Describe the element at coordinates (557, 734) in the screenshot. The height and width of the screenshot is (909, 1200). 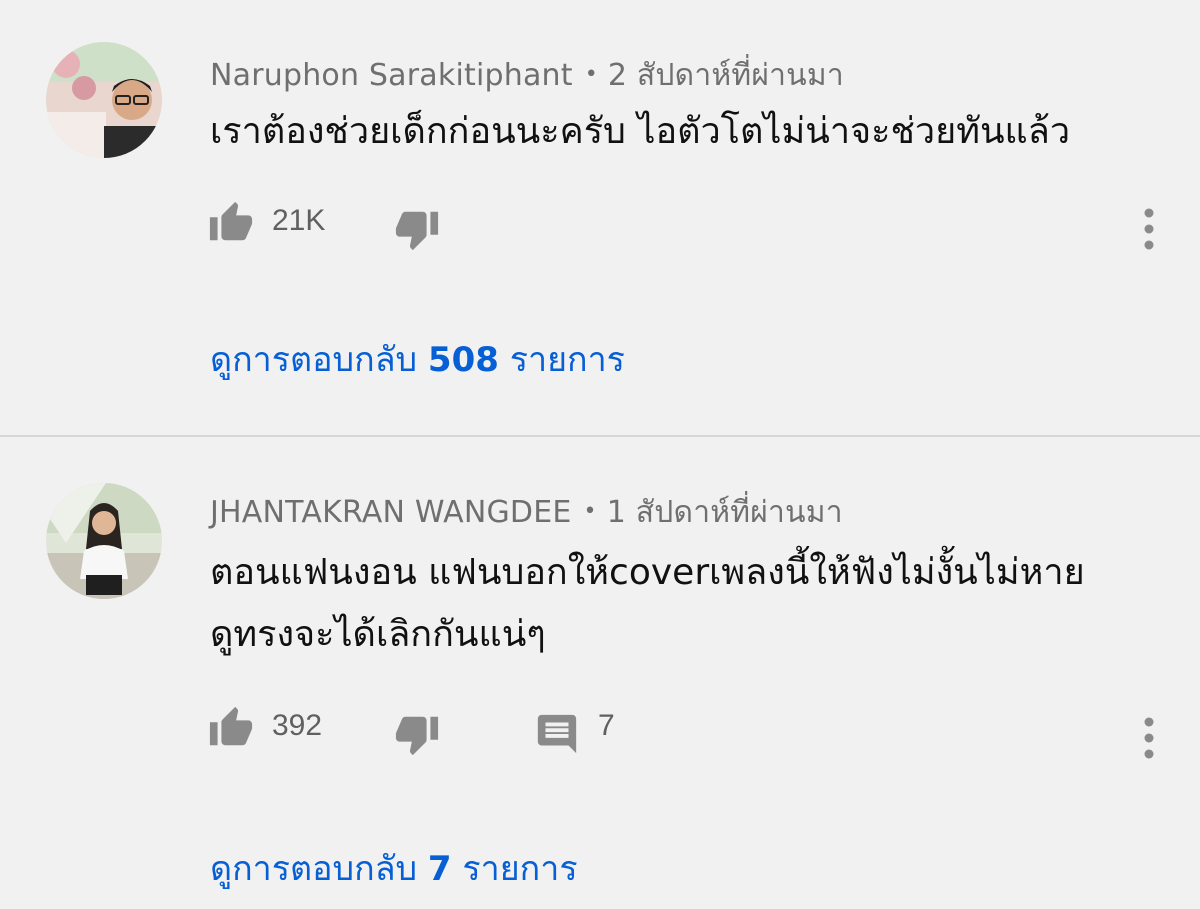
I see `comment-reply-icon` at that location.